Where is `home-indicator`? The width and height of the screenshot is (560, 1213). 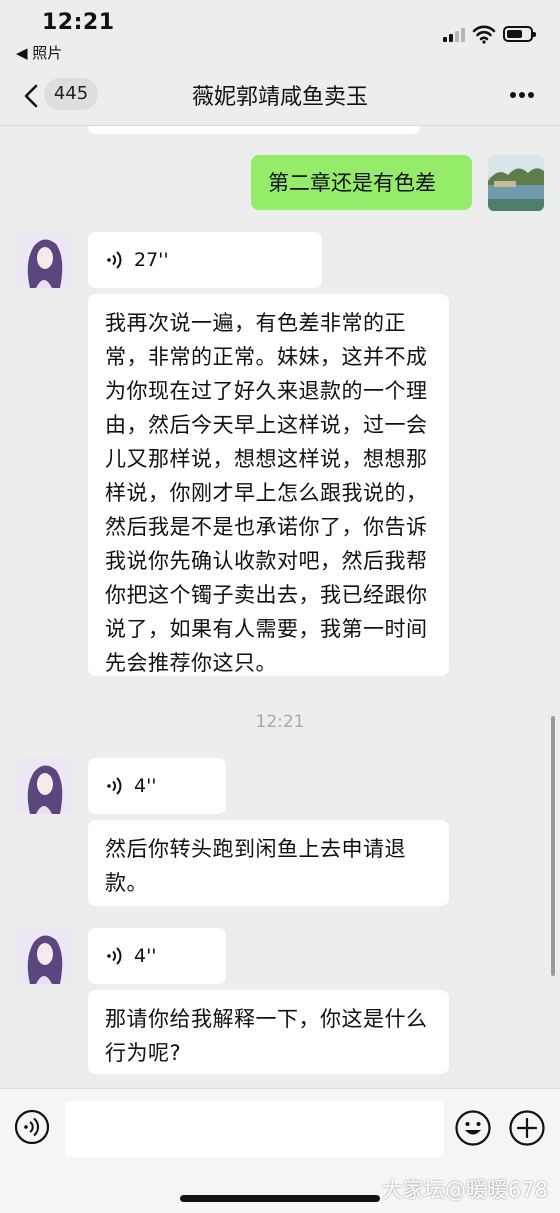
home-indicator is located at coordinates (280, 1198).